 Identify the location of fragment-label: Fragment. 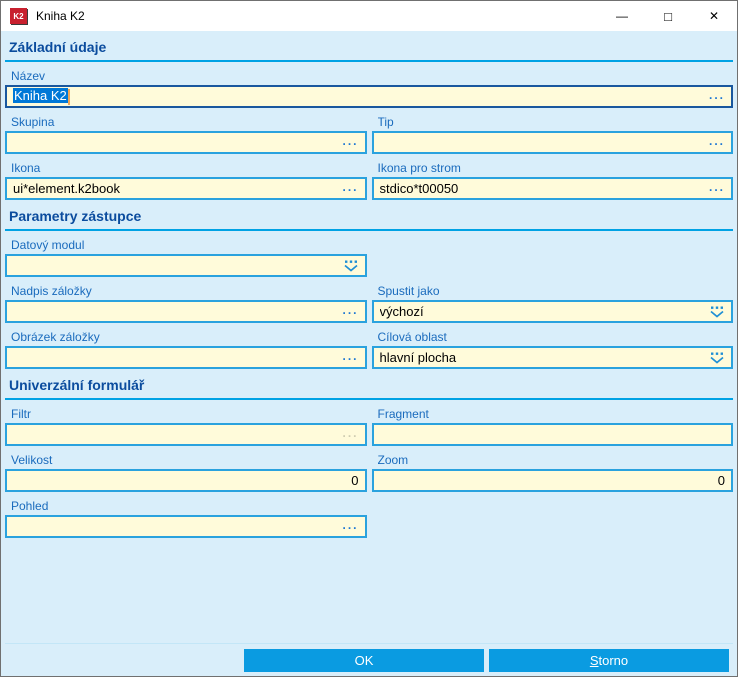
(403, 414).